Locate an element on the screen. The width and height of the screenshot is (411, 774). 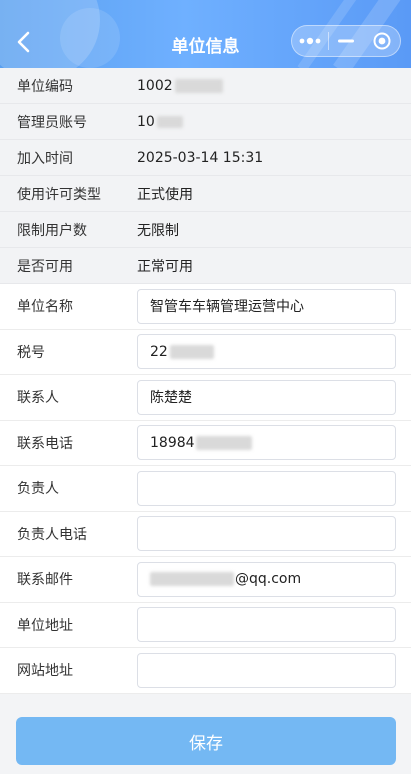
footer-bar: 保存 is located at coordinates (205, 737).